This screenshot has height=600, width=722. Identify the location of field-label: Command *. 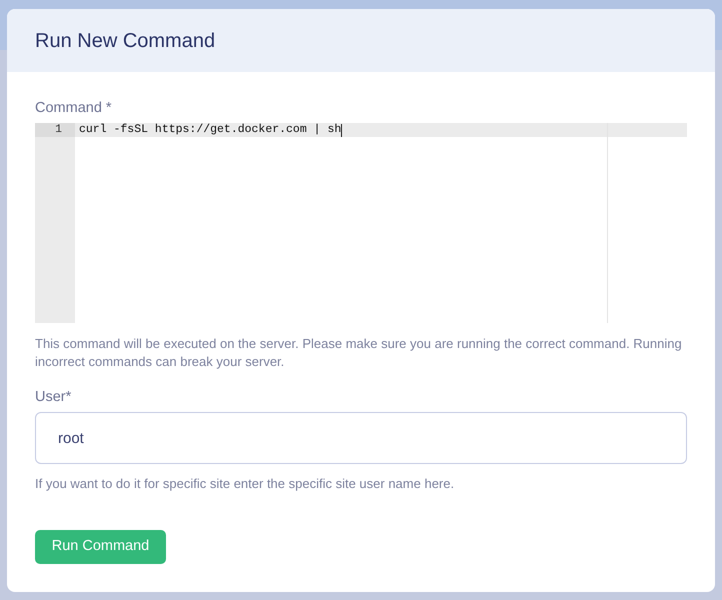
(74, 108).